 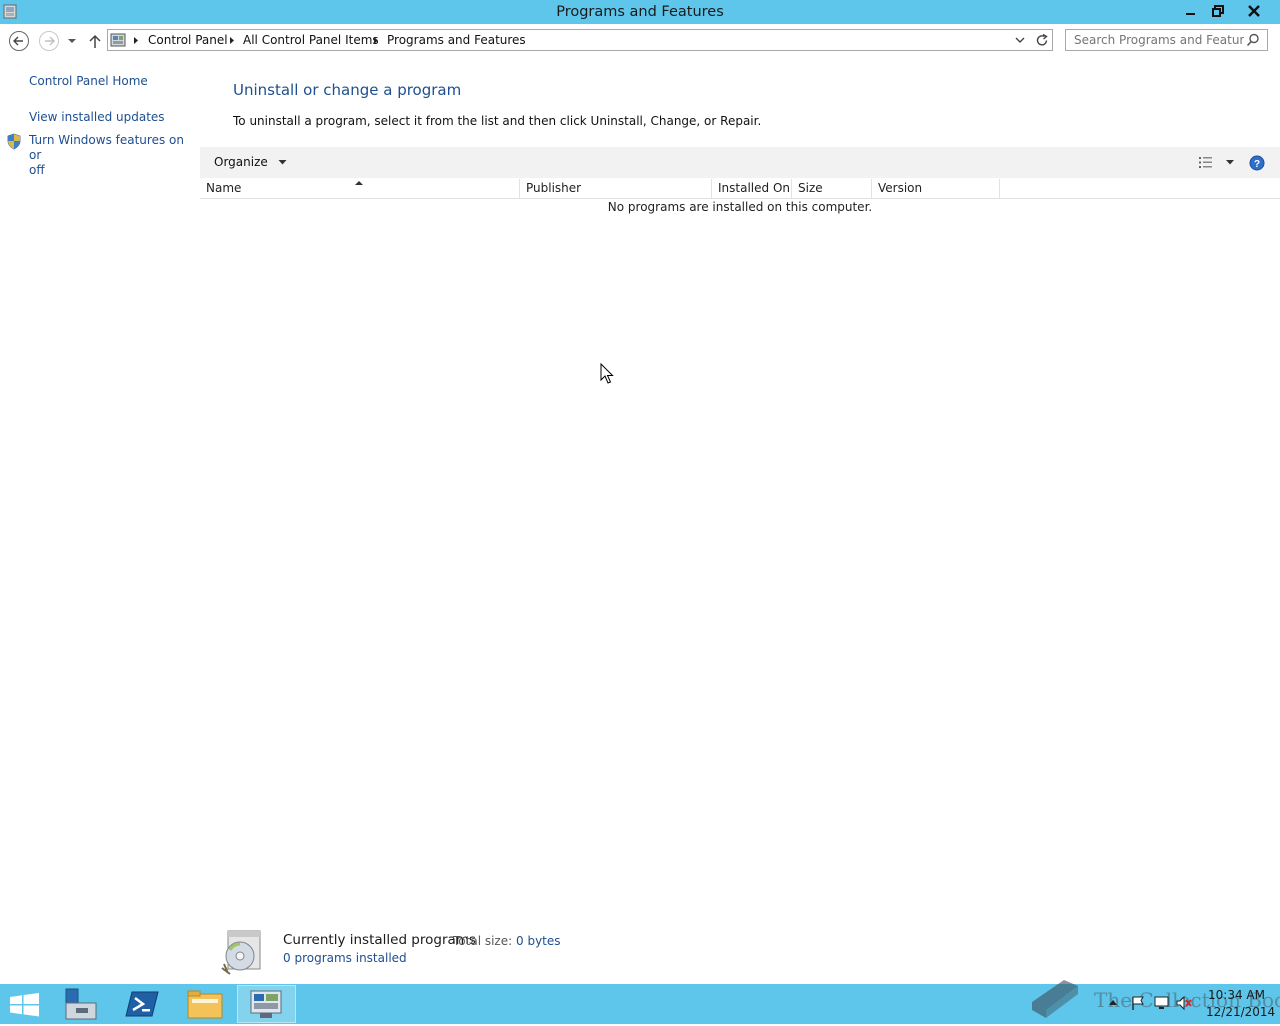 I want to click on clock-time: 10:34 AM, so click(x=1236, y=995).